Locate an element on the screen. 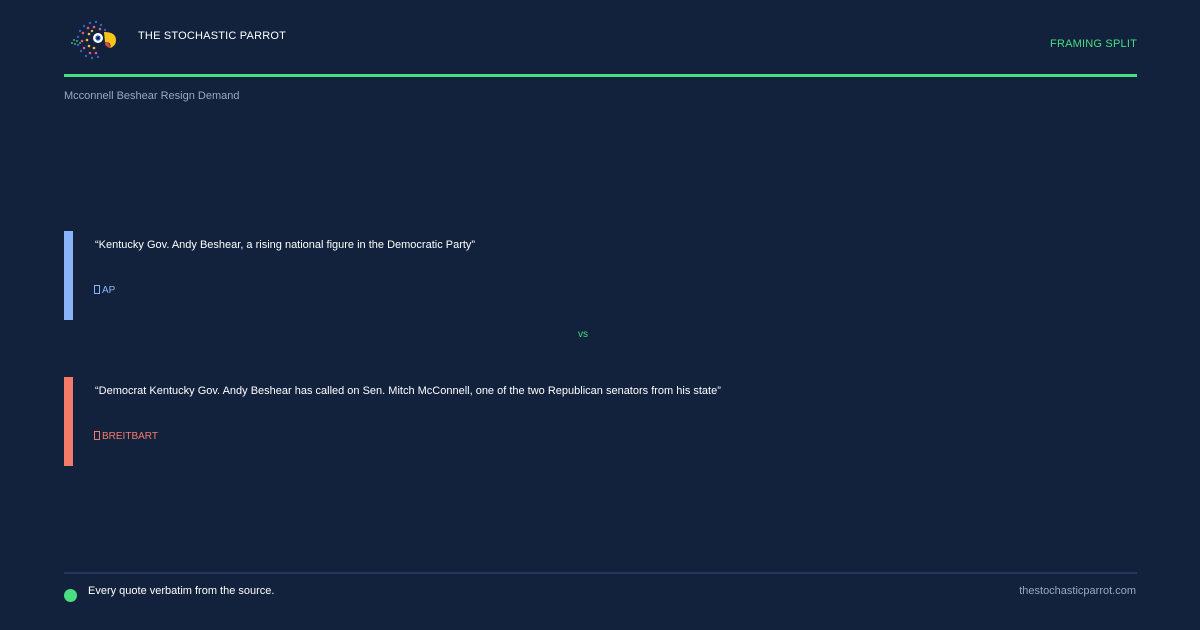  section-tagline: FRAMING SPLIT is located at coordinates (1093, 44).